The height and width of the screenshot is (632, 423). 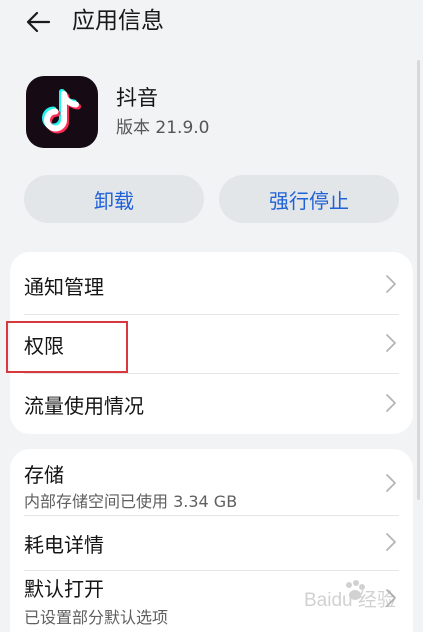 I want to click on row-label: 默认打开, so click(x=64, y=589).